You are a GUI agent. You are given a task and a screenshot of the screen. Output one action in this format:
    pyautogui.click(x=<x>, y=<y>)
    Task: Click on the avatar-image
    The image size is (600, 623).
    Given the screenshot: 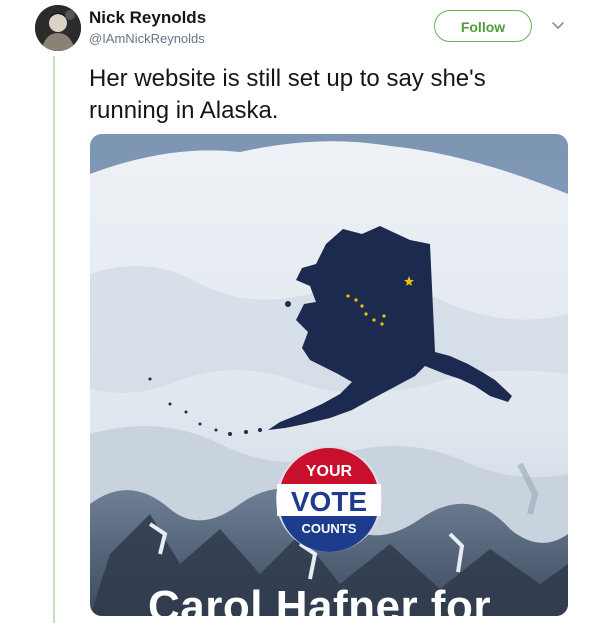 What is the action you would take?
    pyautogui.click(x=58, y=28)
    